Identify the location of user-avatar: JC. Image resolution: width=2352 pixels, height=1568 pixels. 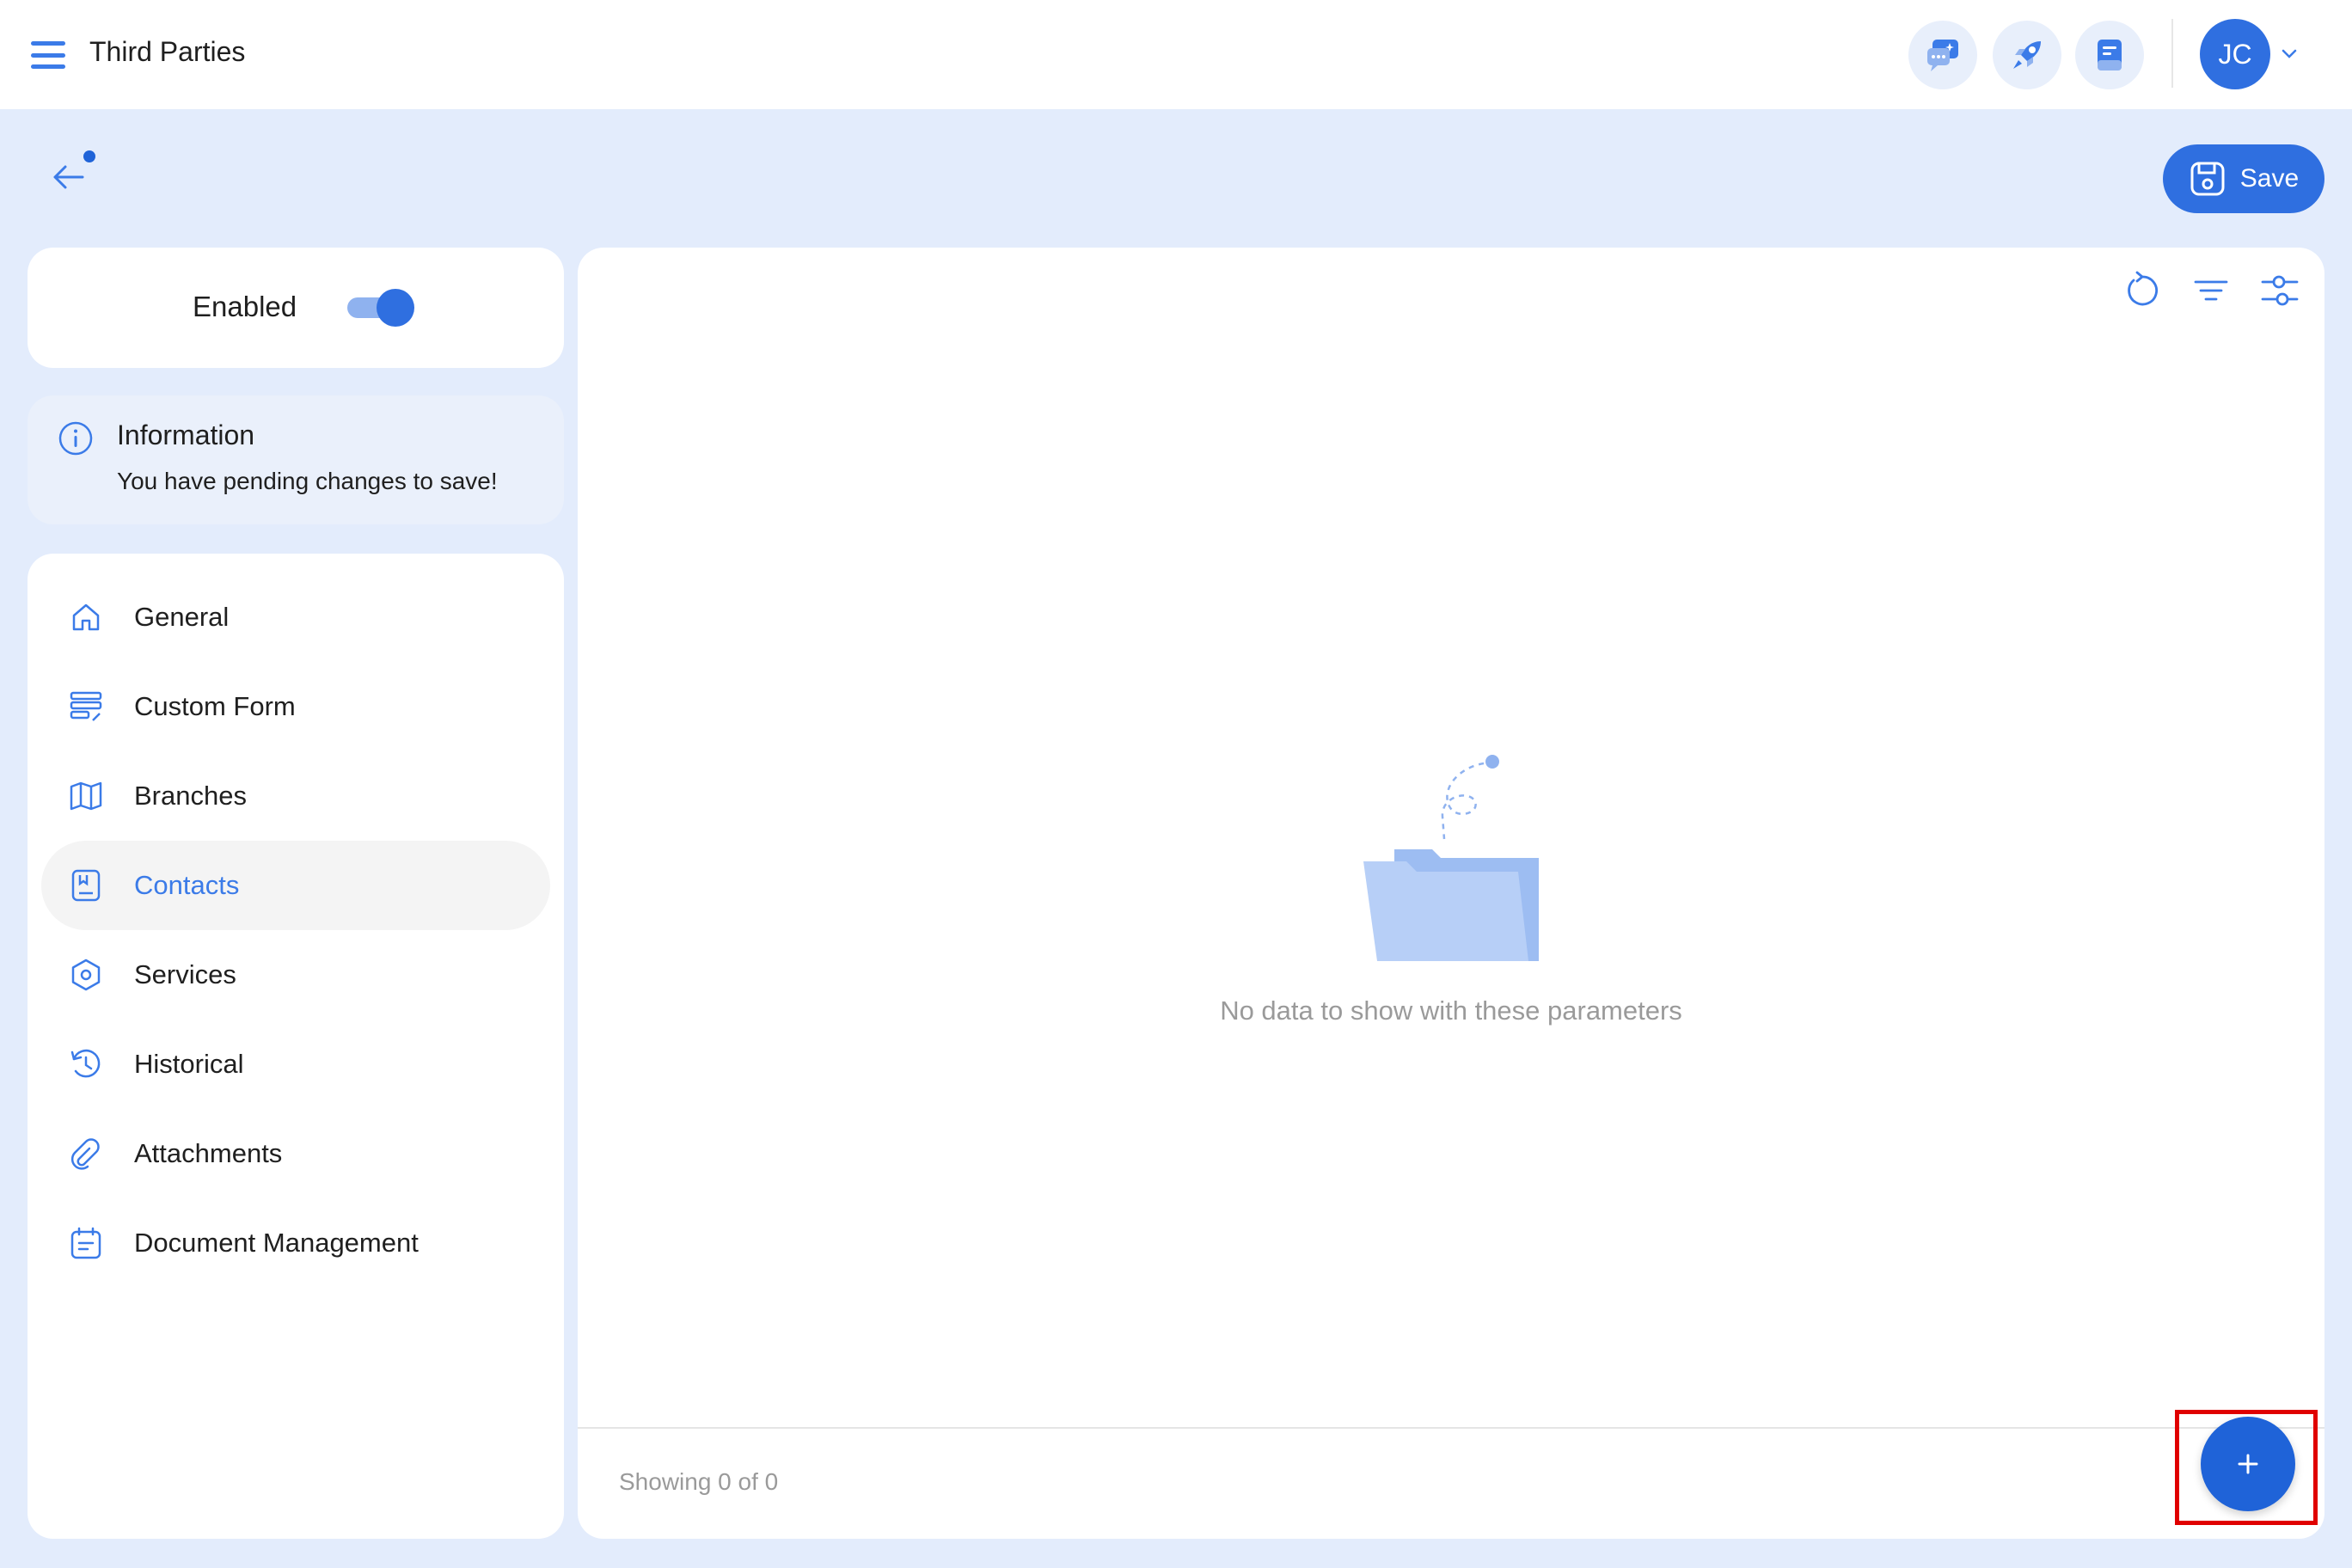
(2235, 54).